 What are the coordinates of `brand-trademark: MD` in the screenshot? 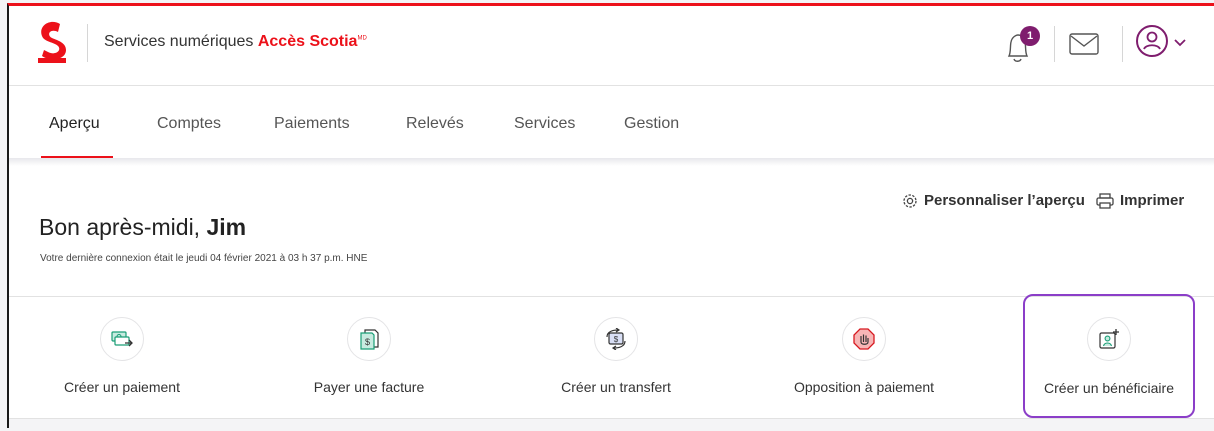 It's located at (362, 38).